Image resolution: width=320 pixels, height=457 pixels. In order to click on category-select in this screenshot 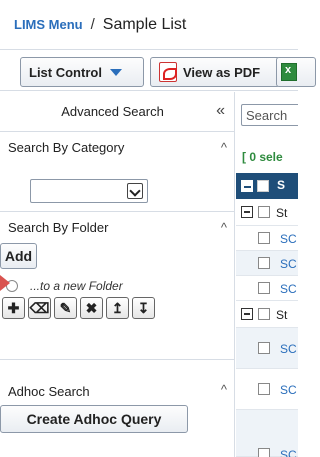, I will do `click(89, 191)`.